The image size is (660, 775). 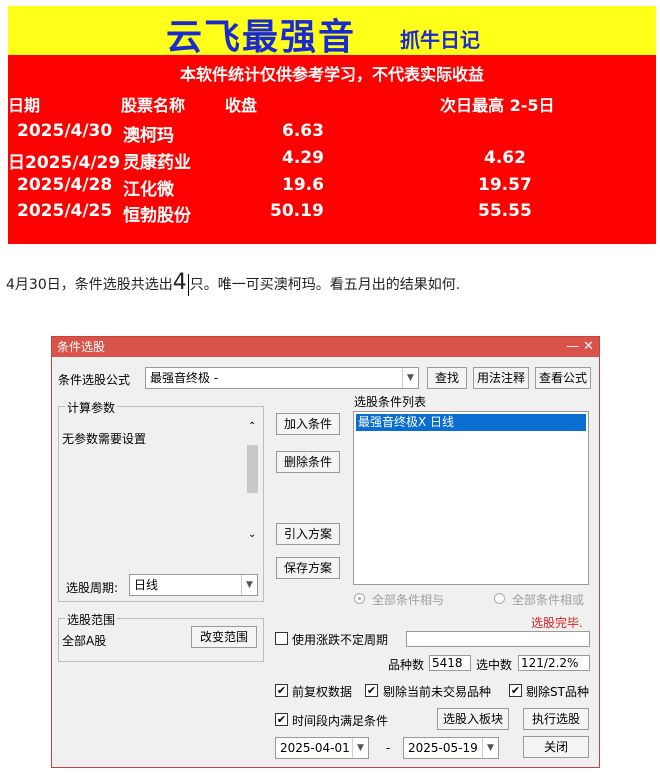 I want to click on date-from-picker: 2025-04-01 ▼, so click(x=322, y=748).